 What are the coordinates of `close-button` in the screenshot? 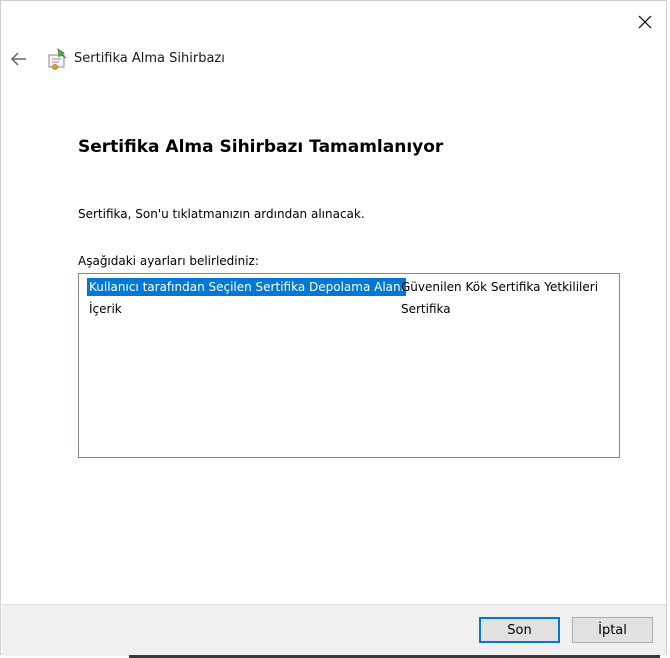 It's located at (645, 22).